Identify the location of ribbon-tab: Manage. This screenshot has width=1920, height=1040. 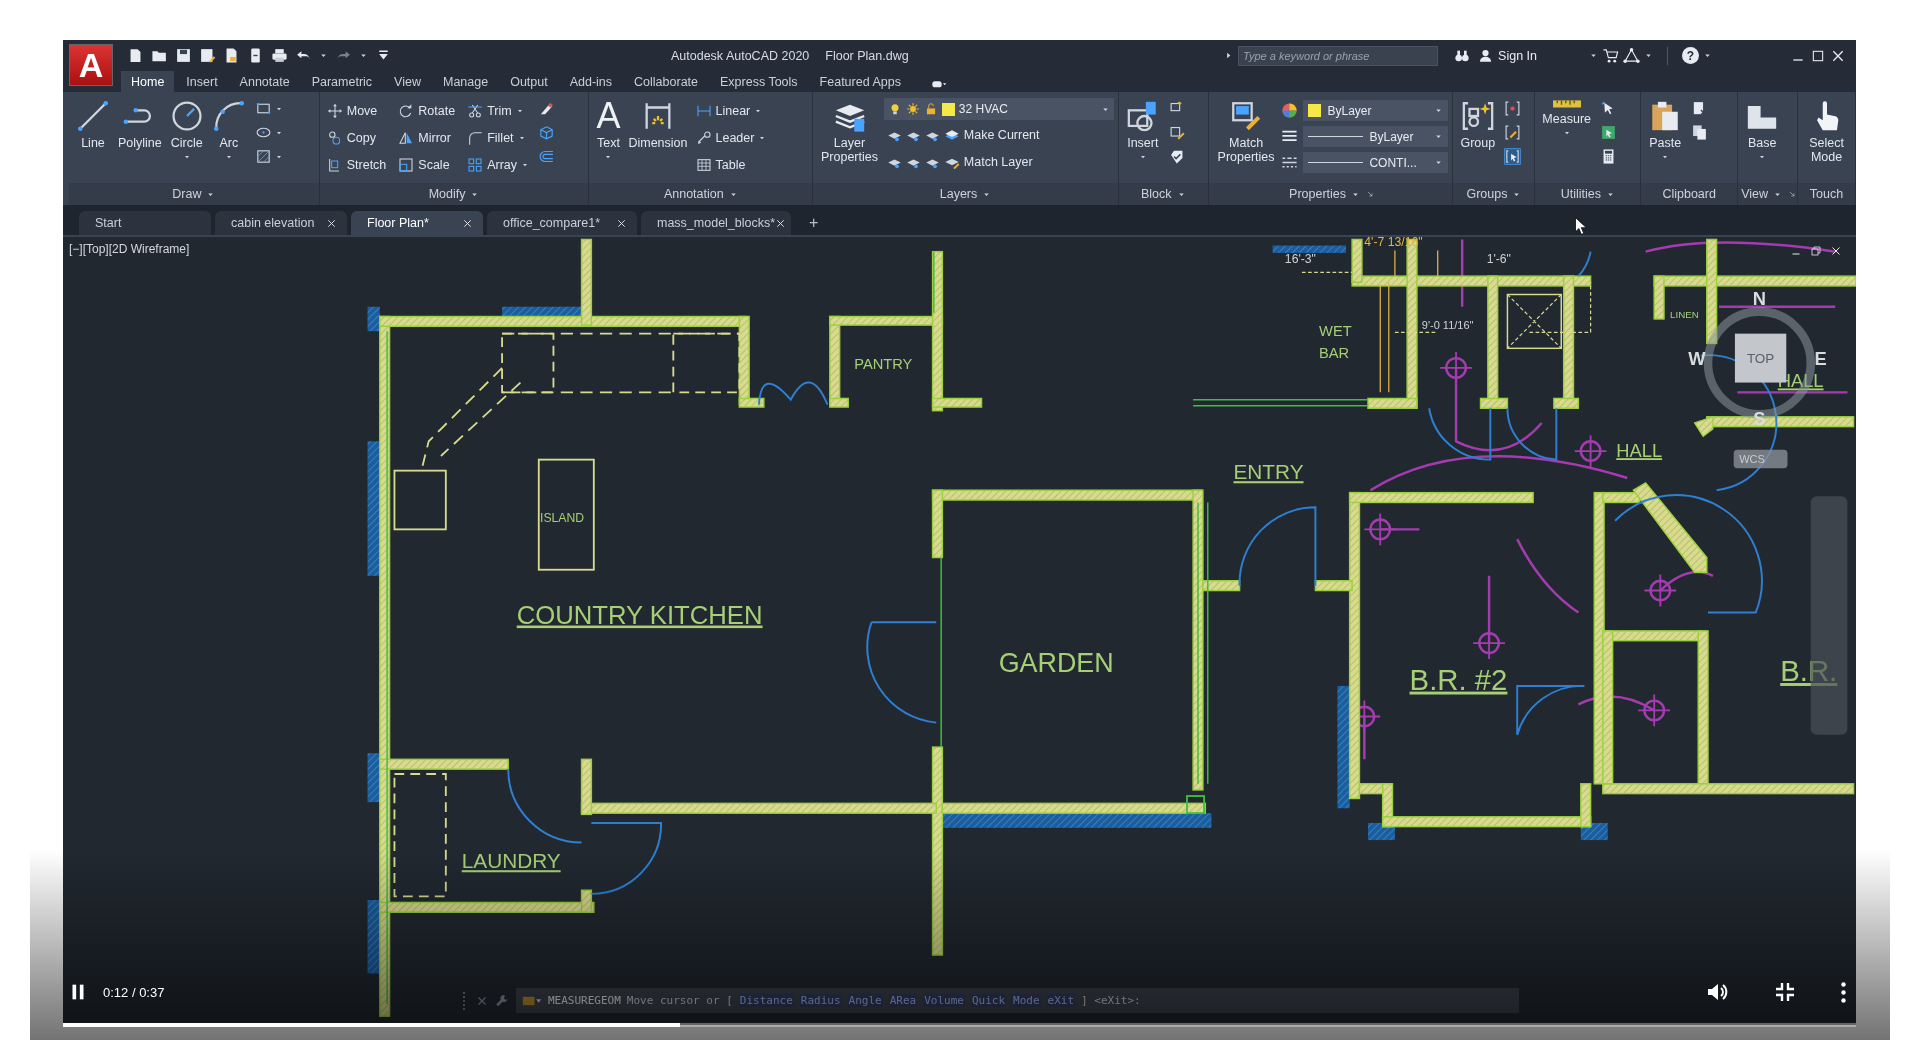
(465, 81).